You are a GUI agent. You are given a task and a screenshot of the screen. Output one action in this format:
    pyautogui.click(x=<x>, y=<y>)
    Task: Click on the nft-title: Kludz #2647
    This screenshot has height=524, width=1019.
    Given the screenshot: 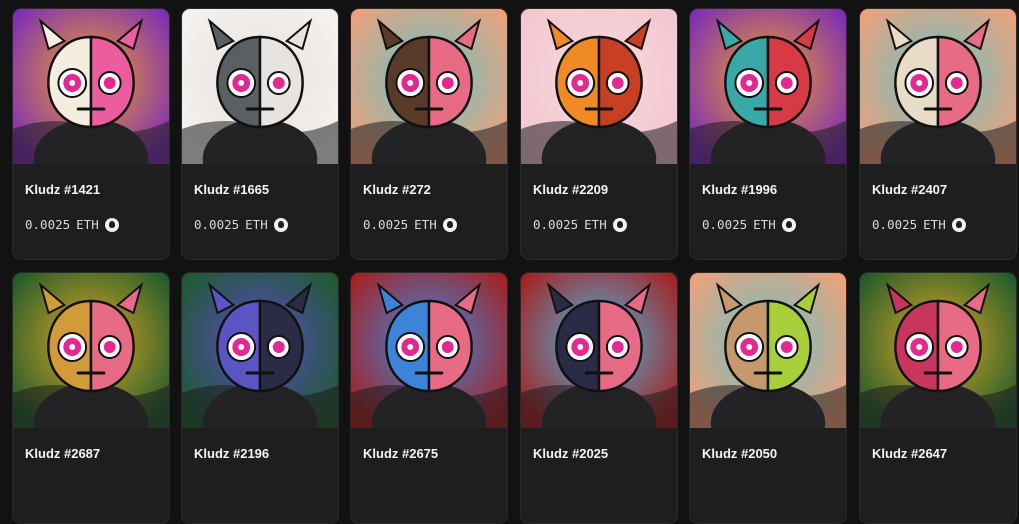 What is the action you would take?
    pyautogui.click(x=938, y=453)
    